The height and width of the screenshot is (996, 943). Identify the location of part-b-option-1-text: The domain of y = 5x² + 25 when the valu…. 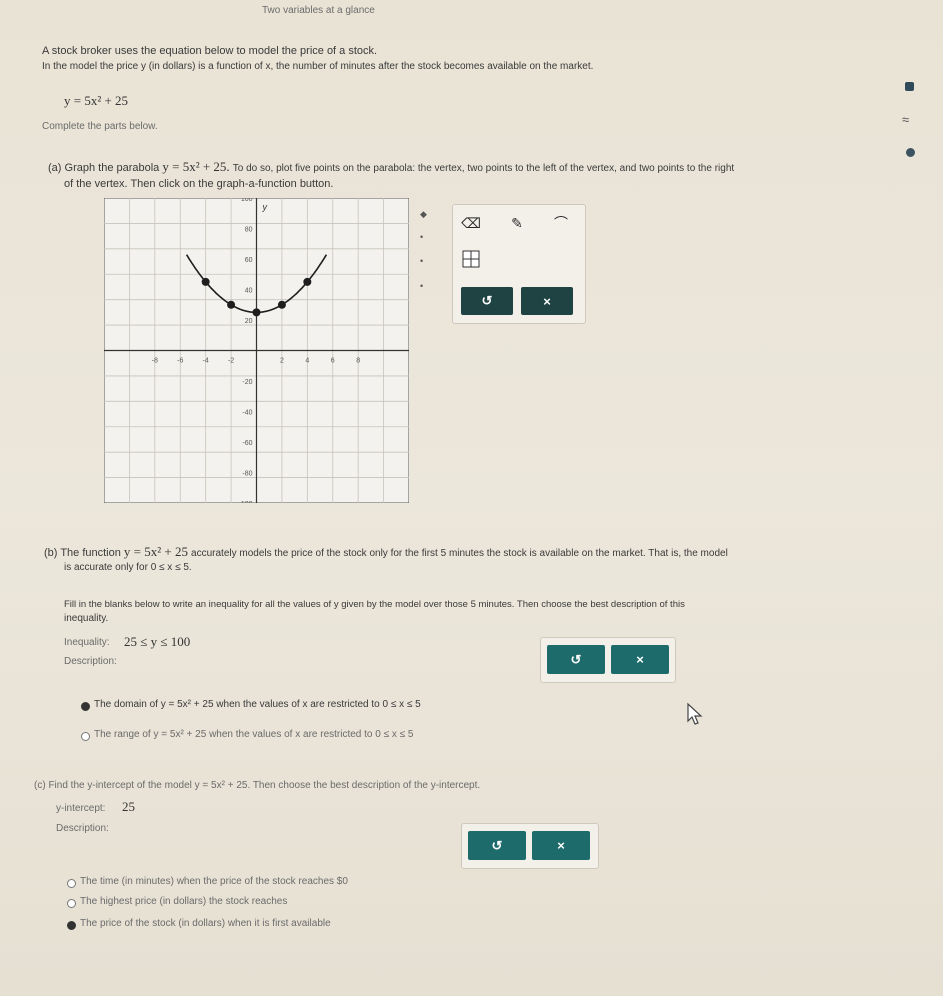
(257, 704).